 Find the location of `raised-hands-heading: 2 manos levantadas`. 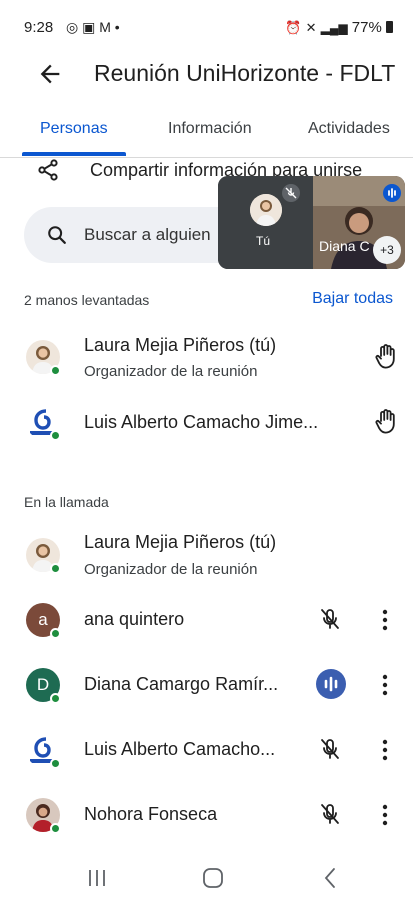

raised-hands-heading: 2 manos levantadas is located at coordinates (87, 300).